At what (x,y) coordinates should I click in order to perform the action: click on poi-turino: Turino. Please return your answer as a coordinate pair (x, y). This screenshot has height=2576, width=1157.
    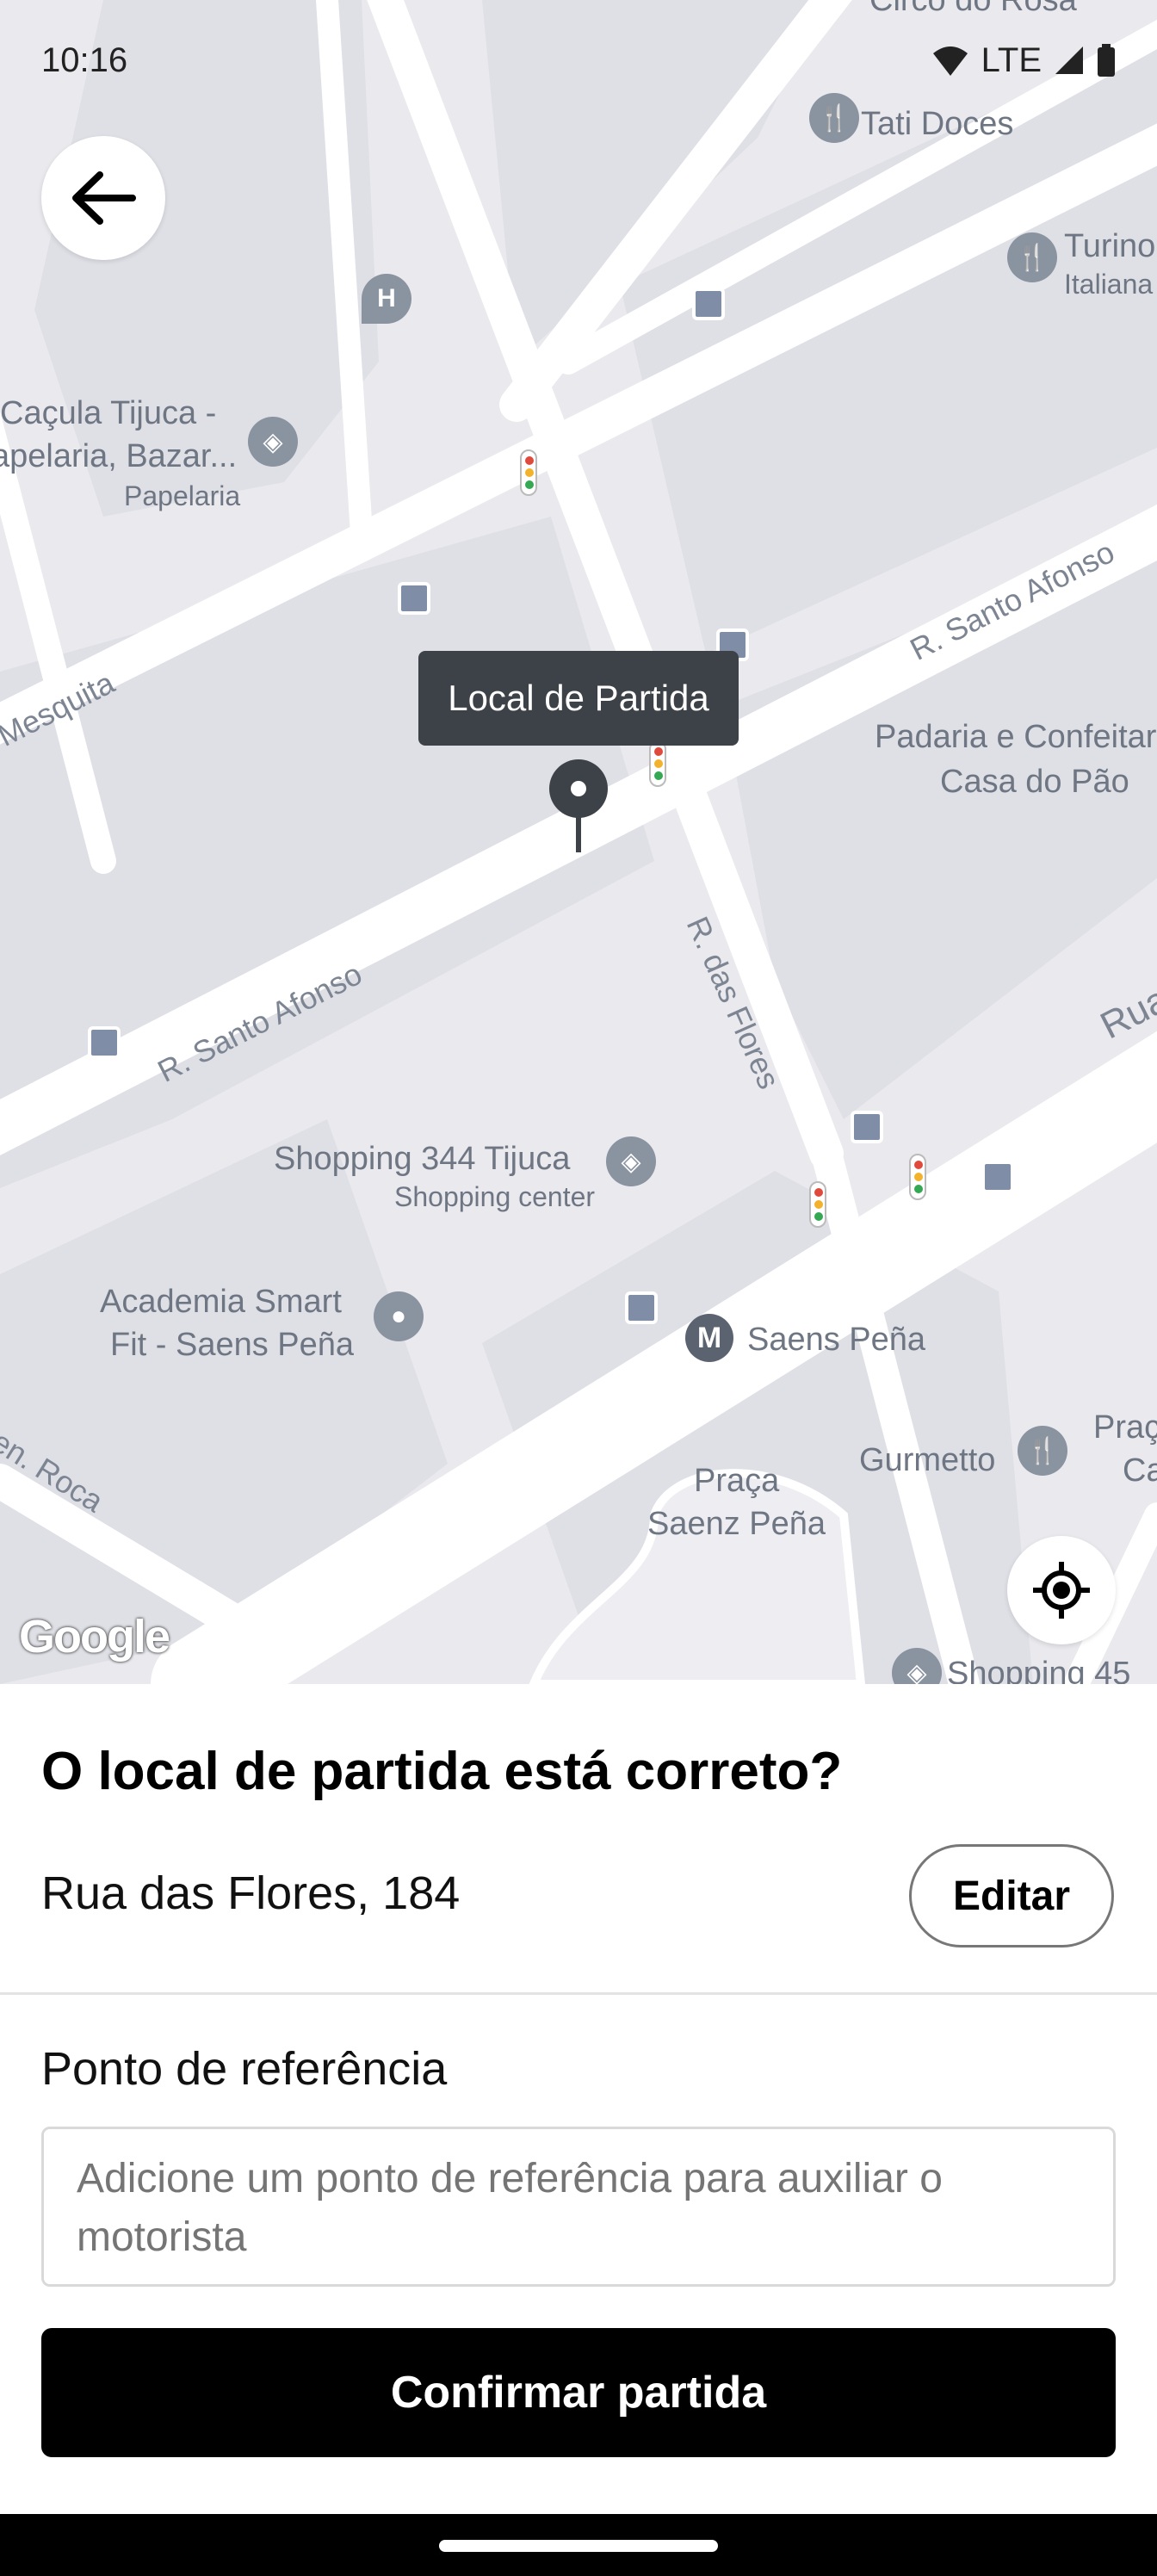
    Looking at the image, I should click on (1109, 247).